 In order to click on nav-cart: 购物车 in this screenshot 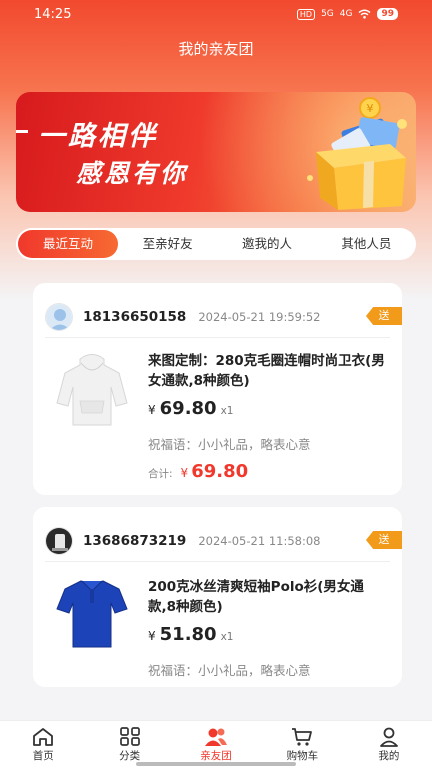, I will do `click(302, 744)`.